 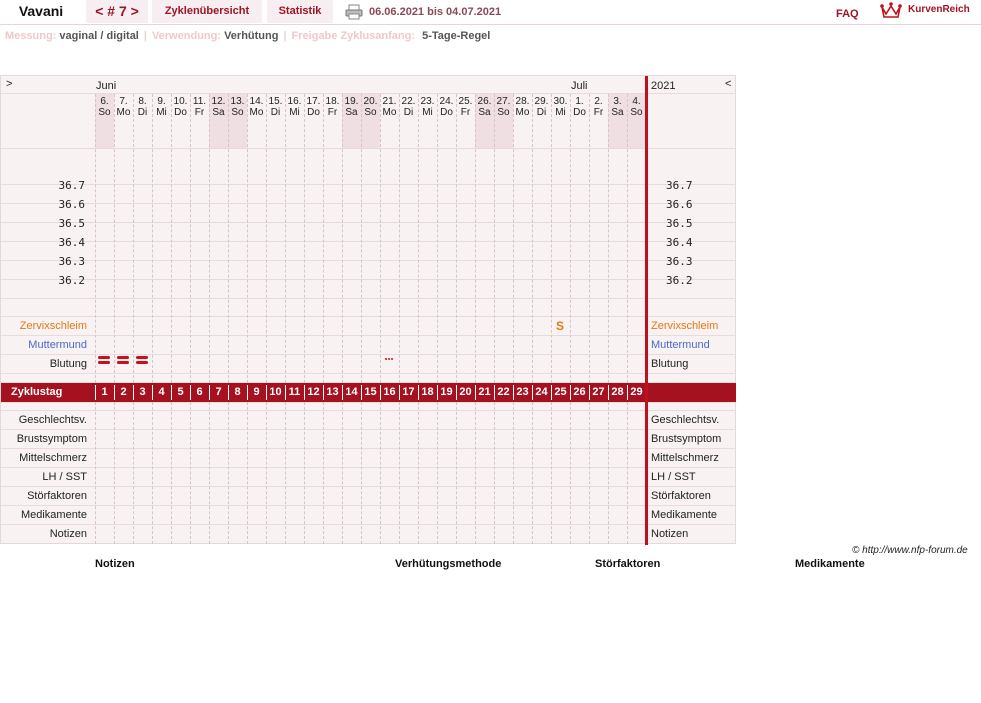 What do you see at coordinates (685, 420) in the screenshot?
I see `row-label-right: Geschlechtsv.` at bounding box center [685, 420].